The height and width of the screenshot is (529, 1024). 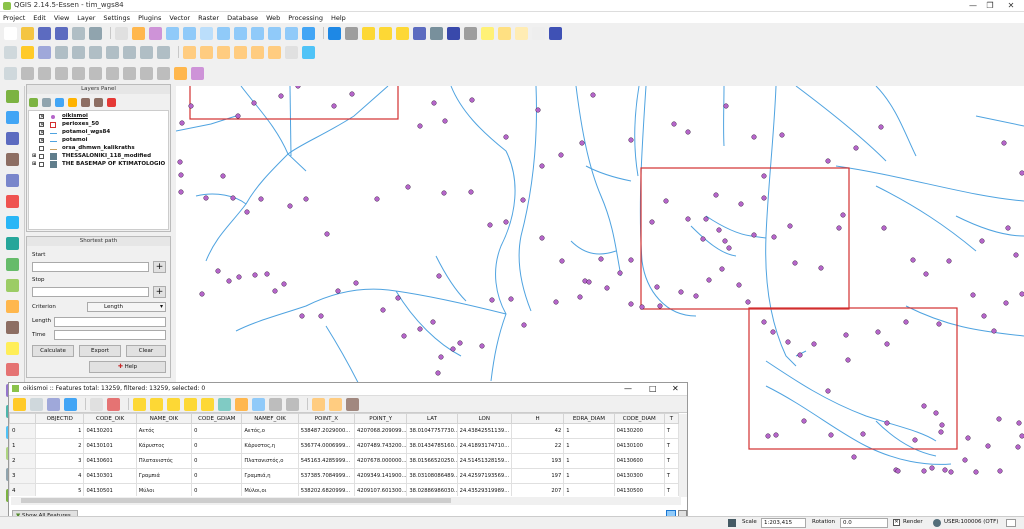 What do you see at coordinates (127, 367) in the screenshot?
I see `help-button: ✚ Help` at bounding box center [127, 367].